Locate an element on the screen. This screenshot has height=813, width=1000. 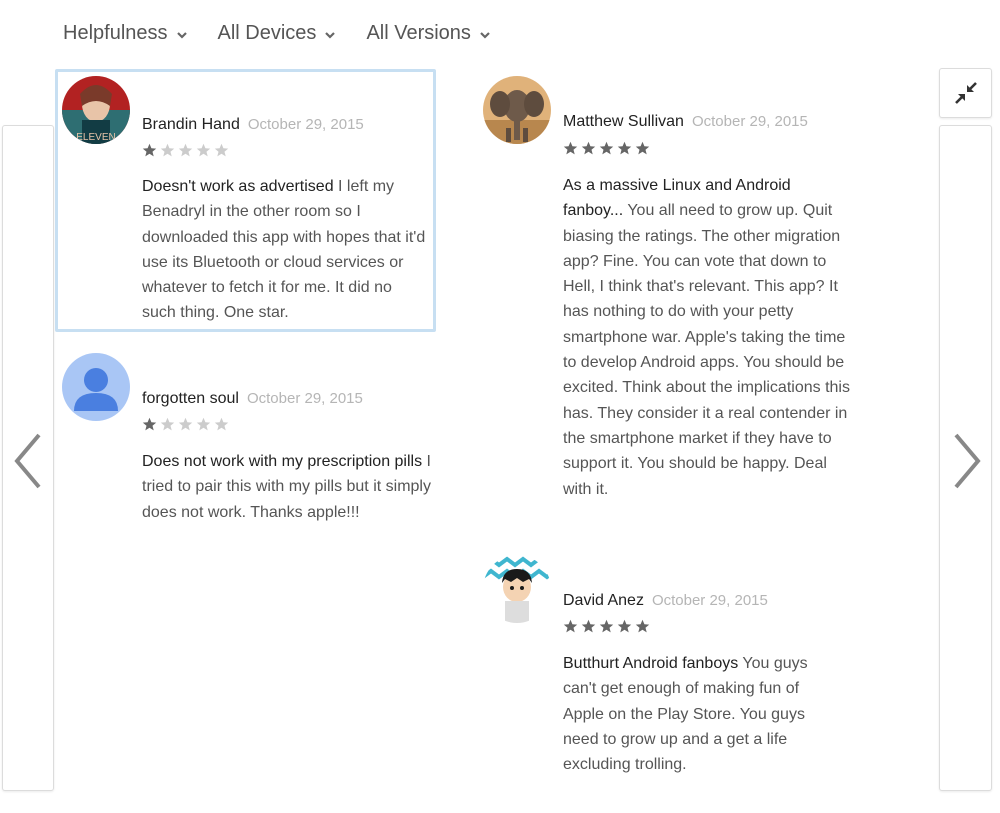
avatar-text: ELEVEN is located at coordinates (95, 137).